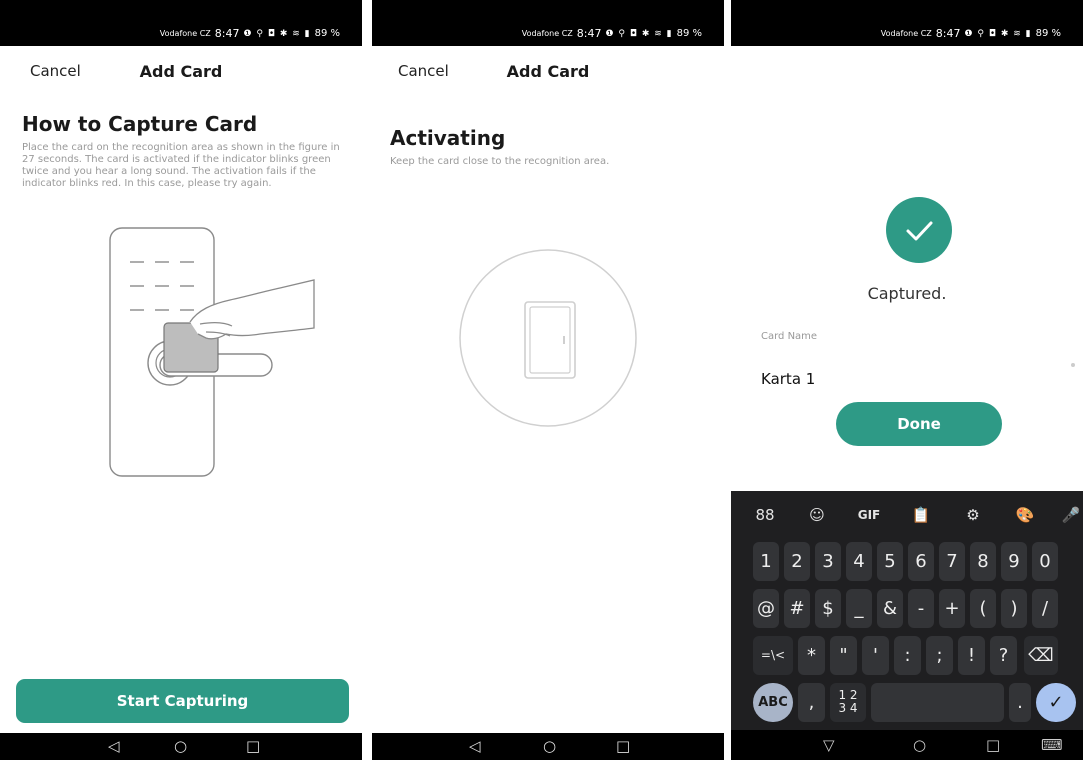 This screenshot has height=760, width=1083. Describe the element at coordinates (848, 702) in the screenshot. I see `key-numpad-toggle: 1 2 3 4` at that location.